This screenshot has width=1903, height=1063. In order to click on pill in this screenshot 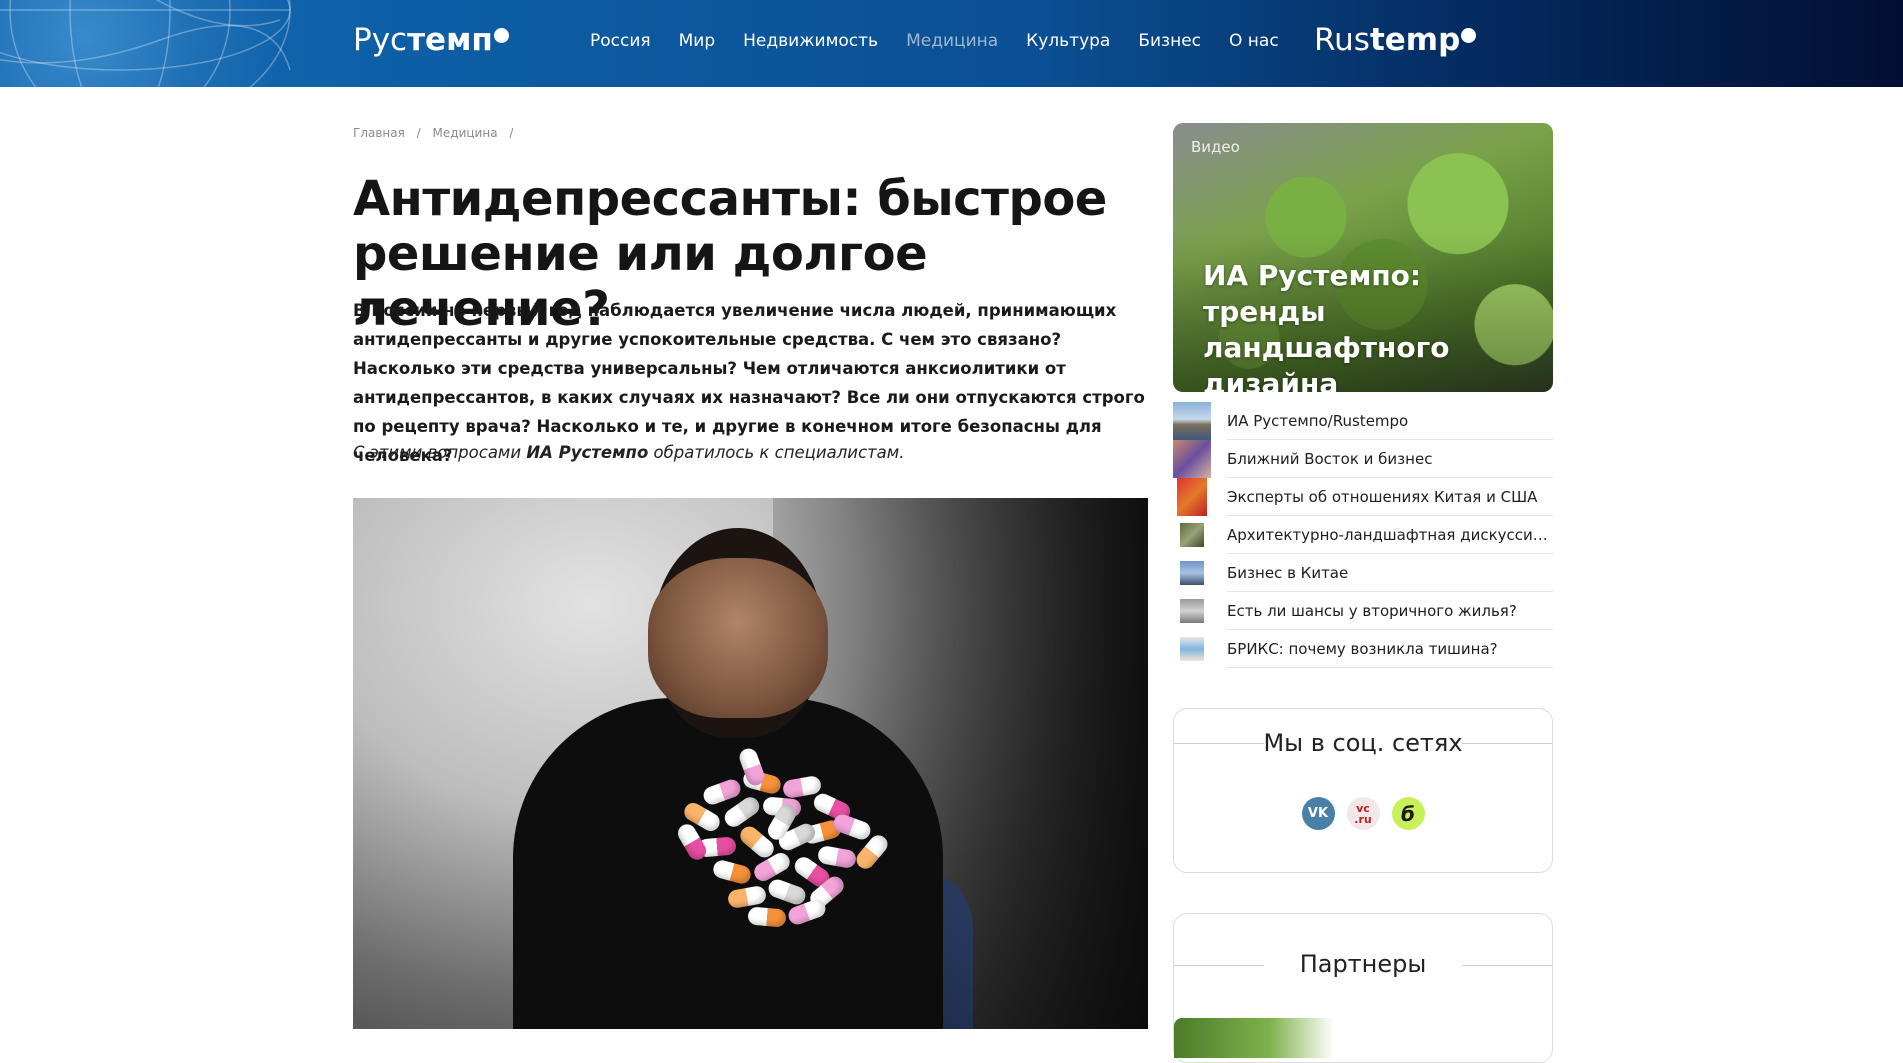, I will do `click(767, 917)`.